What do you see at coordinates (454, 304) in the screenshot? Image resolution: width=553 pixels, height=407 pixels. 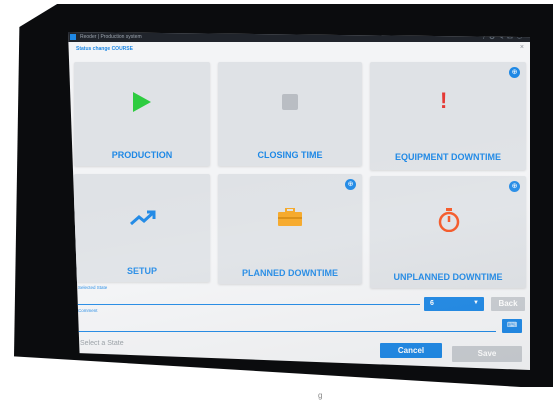 I see `state-select: 6 ▼` at bounding box center [454, 304].